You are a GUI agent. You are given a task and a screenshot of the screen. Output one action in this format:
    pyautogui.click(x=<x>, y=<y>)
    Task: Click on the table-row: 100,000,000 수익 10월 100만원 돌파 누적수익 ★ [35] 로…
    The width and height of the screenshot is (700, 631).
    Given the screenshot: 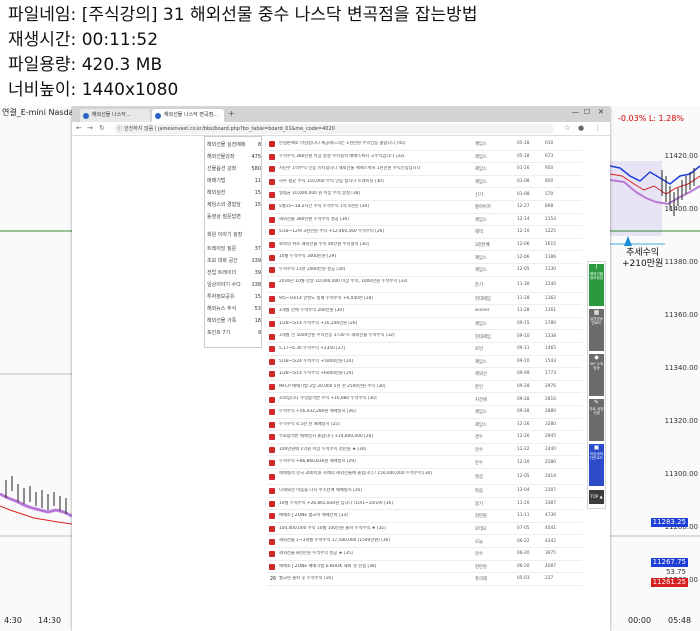 What is the action you would take?
    pyautogui.click(x=424, y=529)
    